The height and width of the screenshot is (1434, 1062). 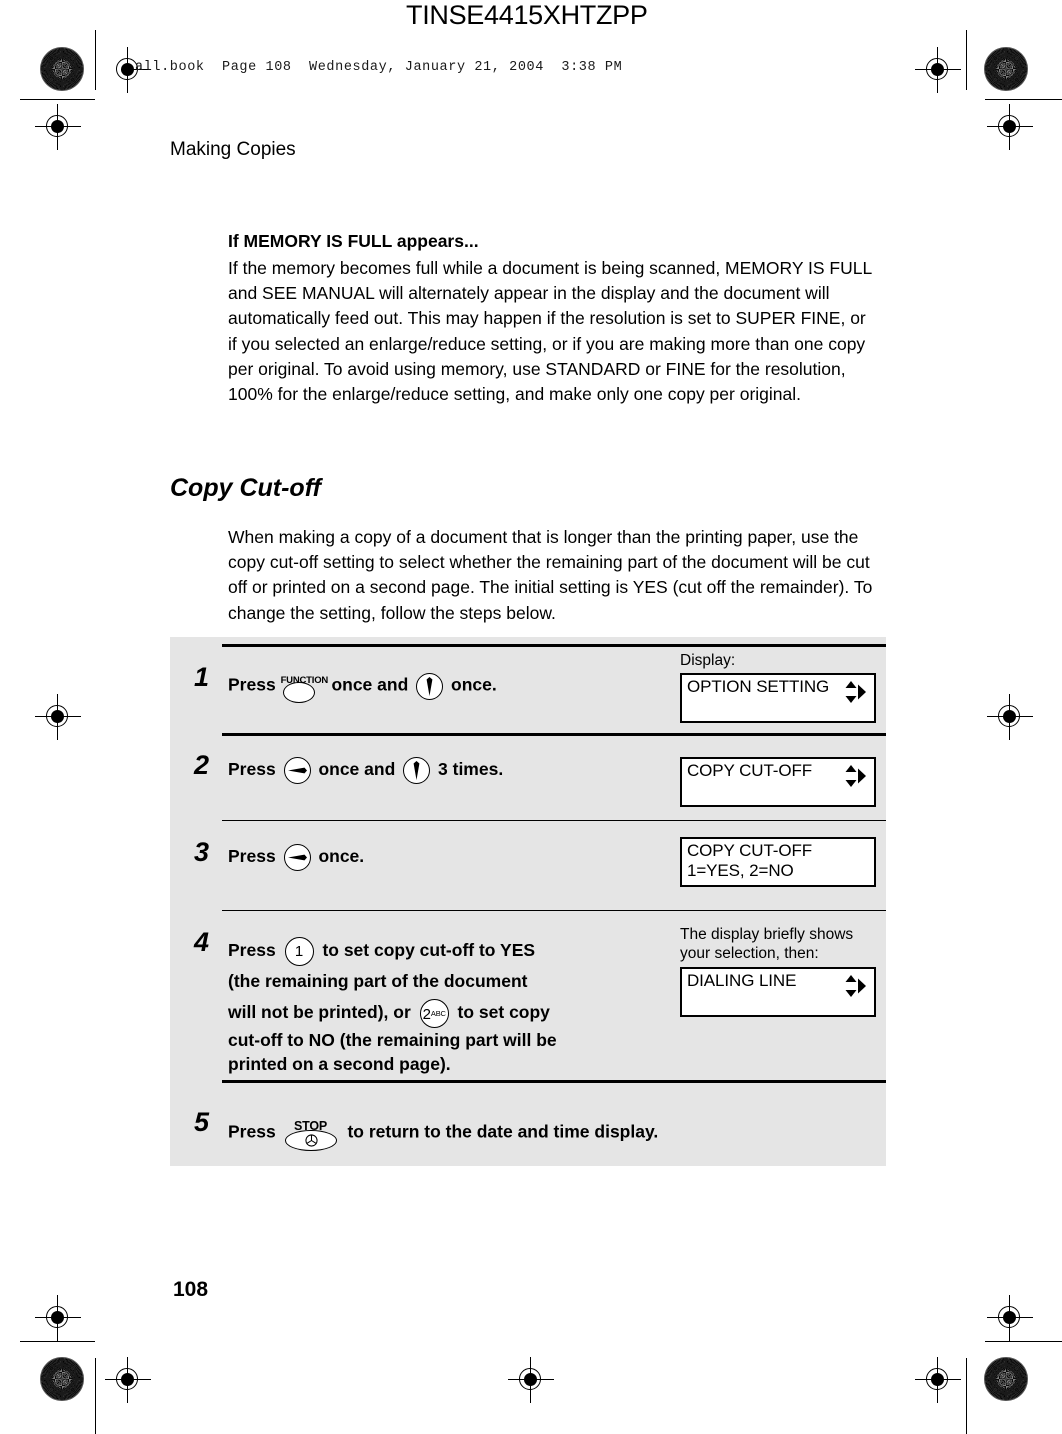 I want to click on step4-line3-a: will not be printed), or, so click(x=319, y=1012).